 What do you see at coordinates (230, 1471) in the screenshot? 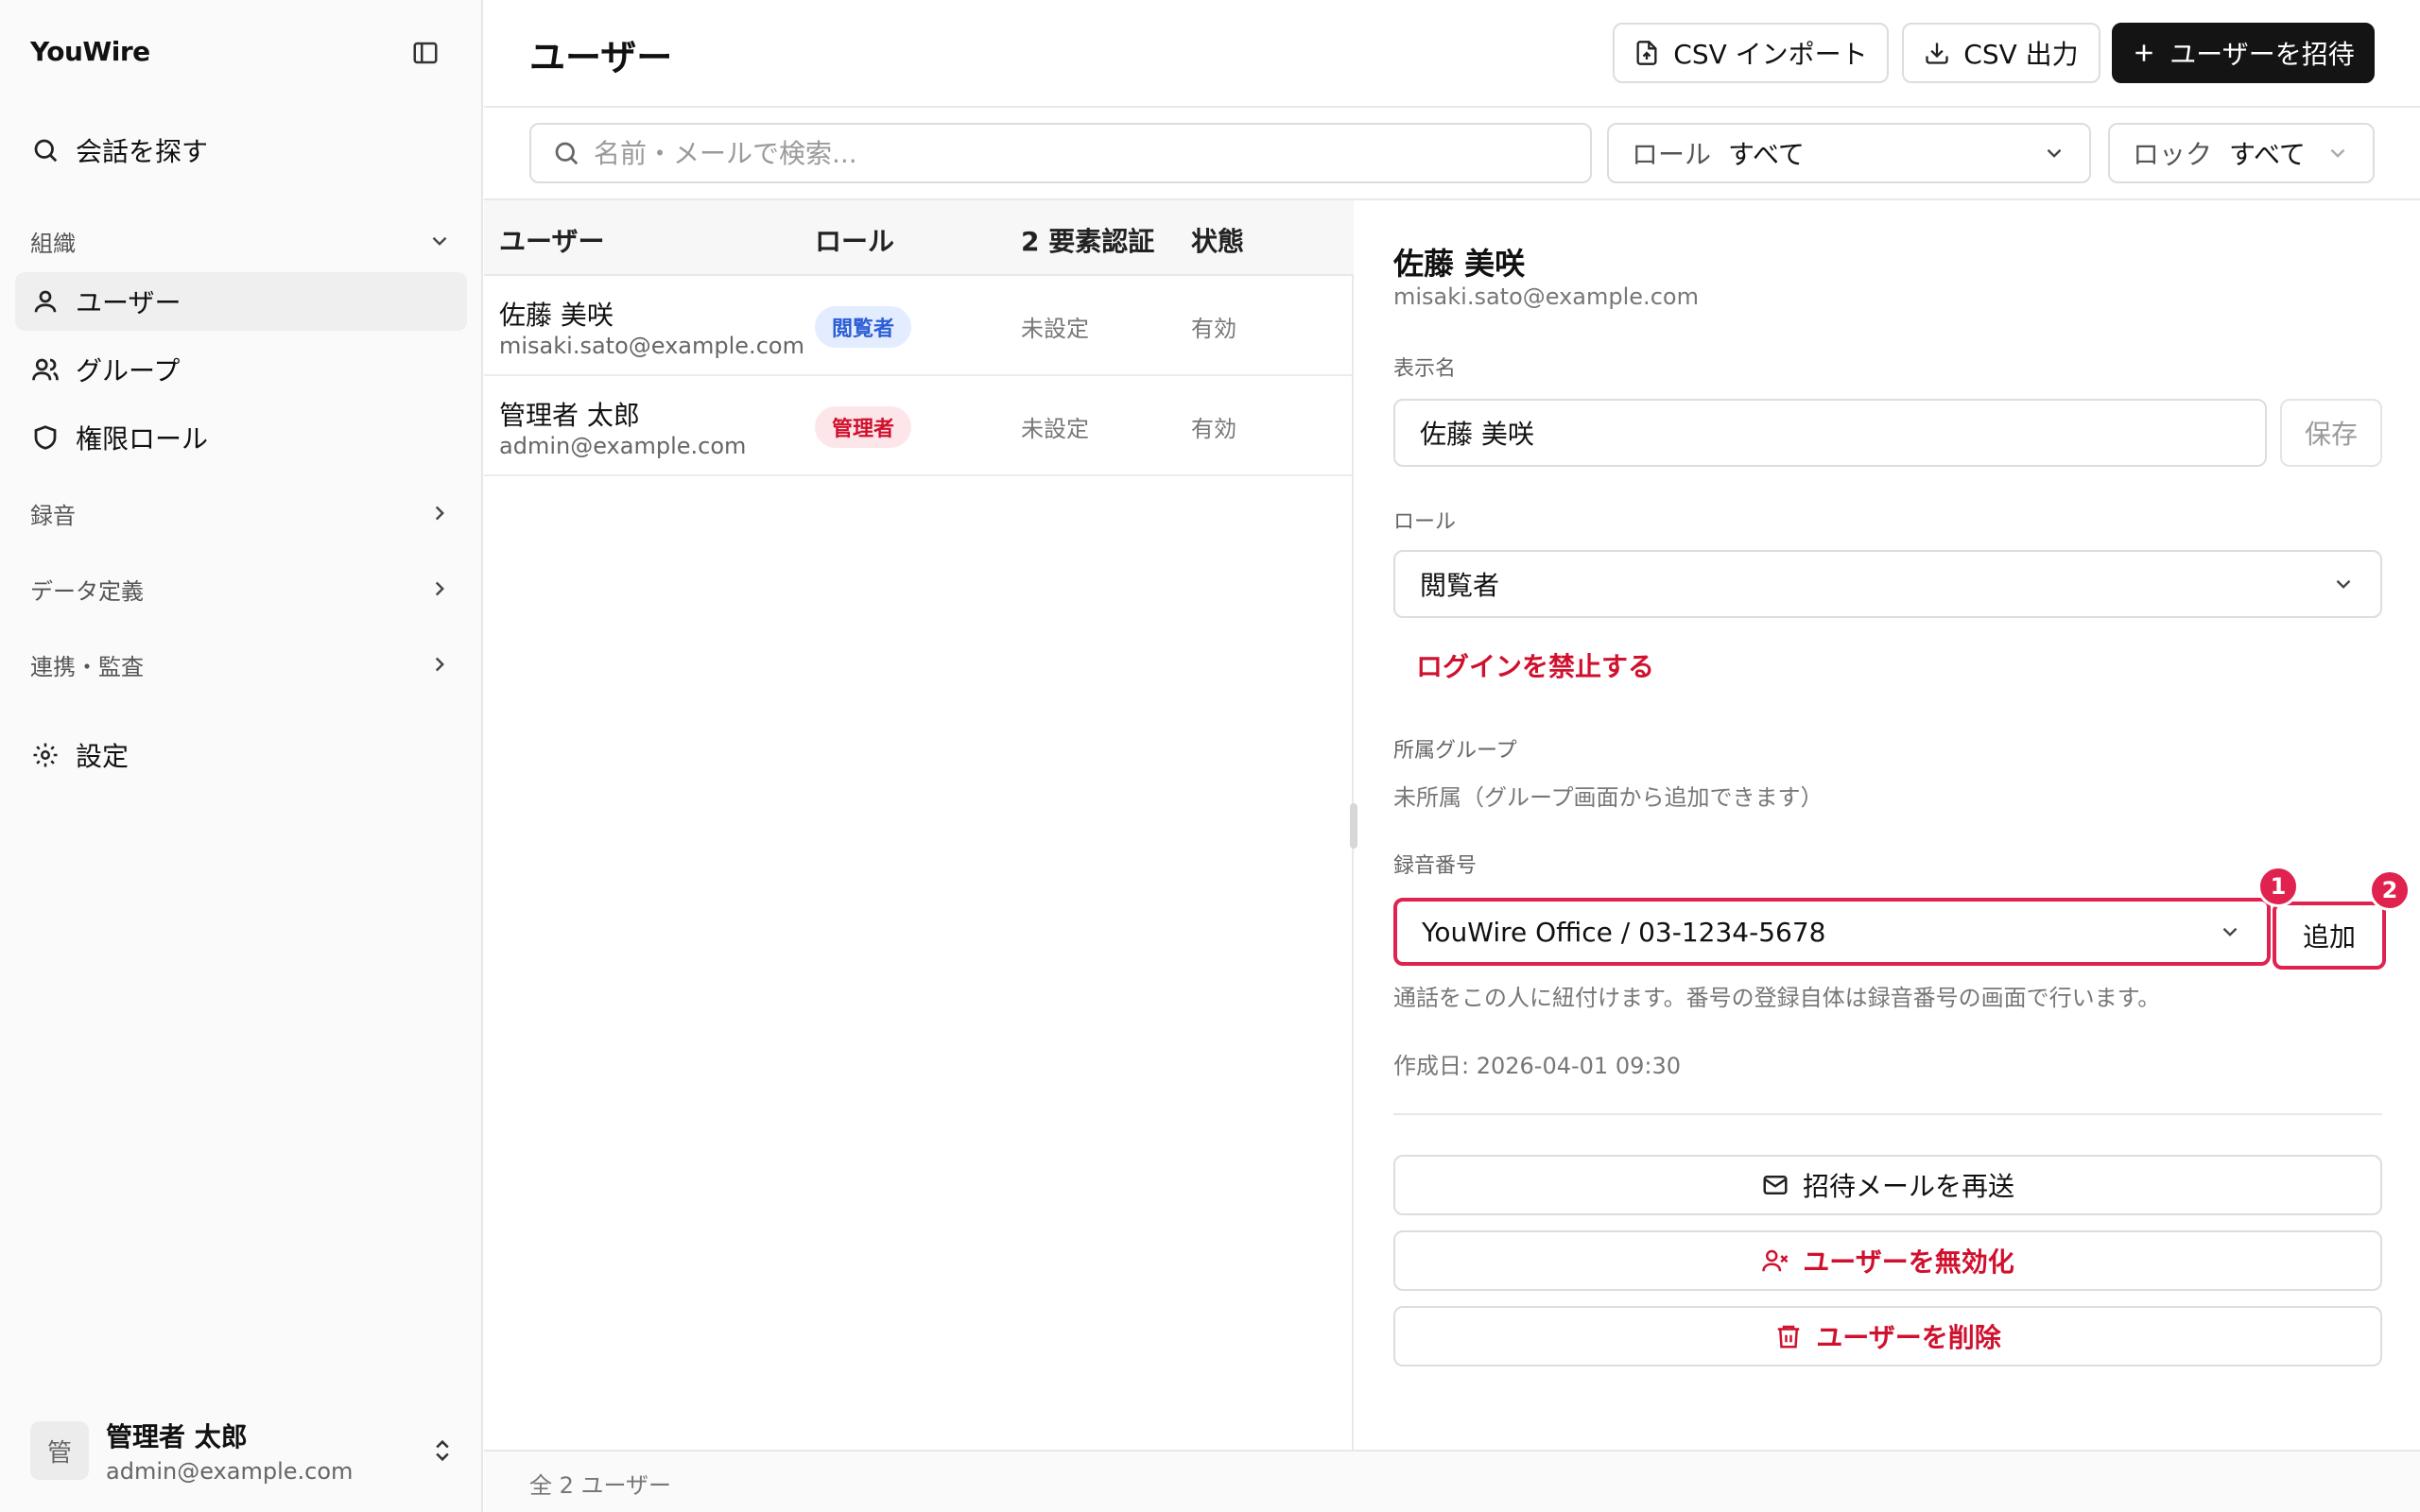
I see `current-user-email: admin@example.com` at bounding box center [230, 1471].